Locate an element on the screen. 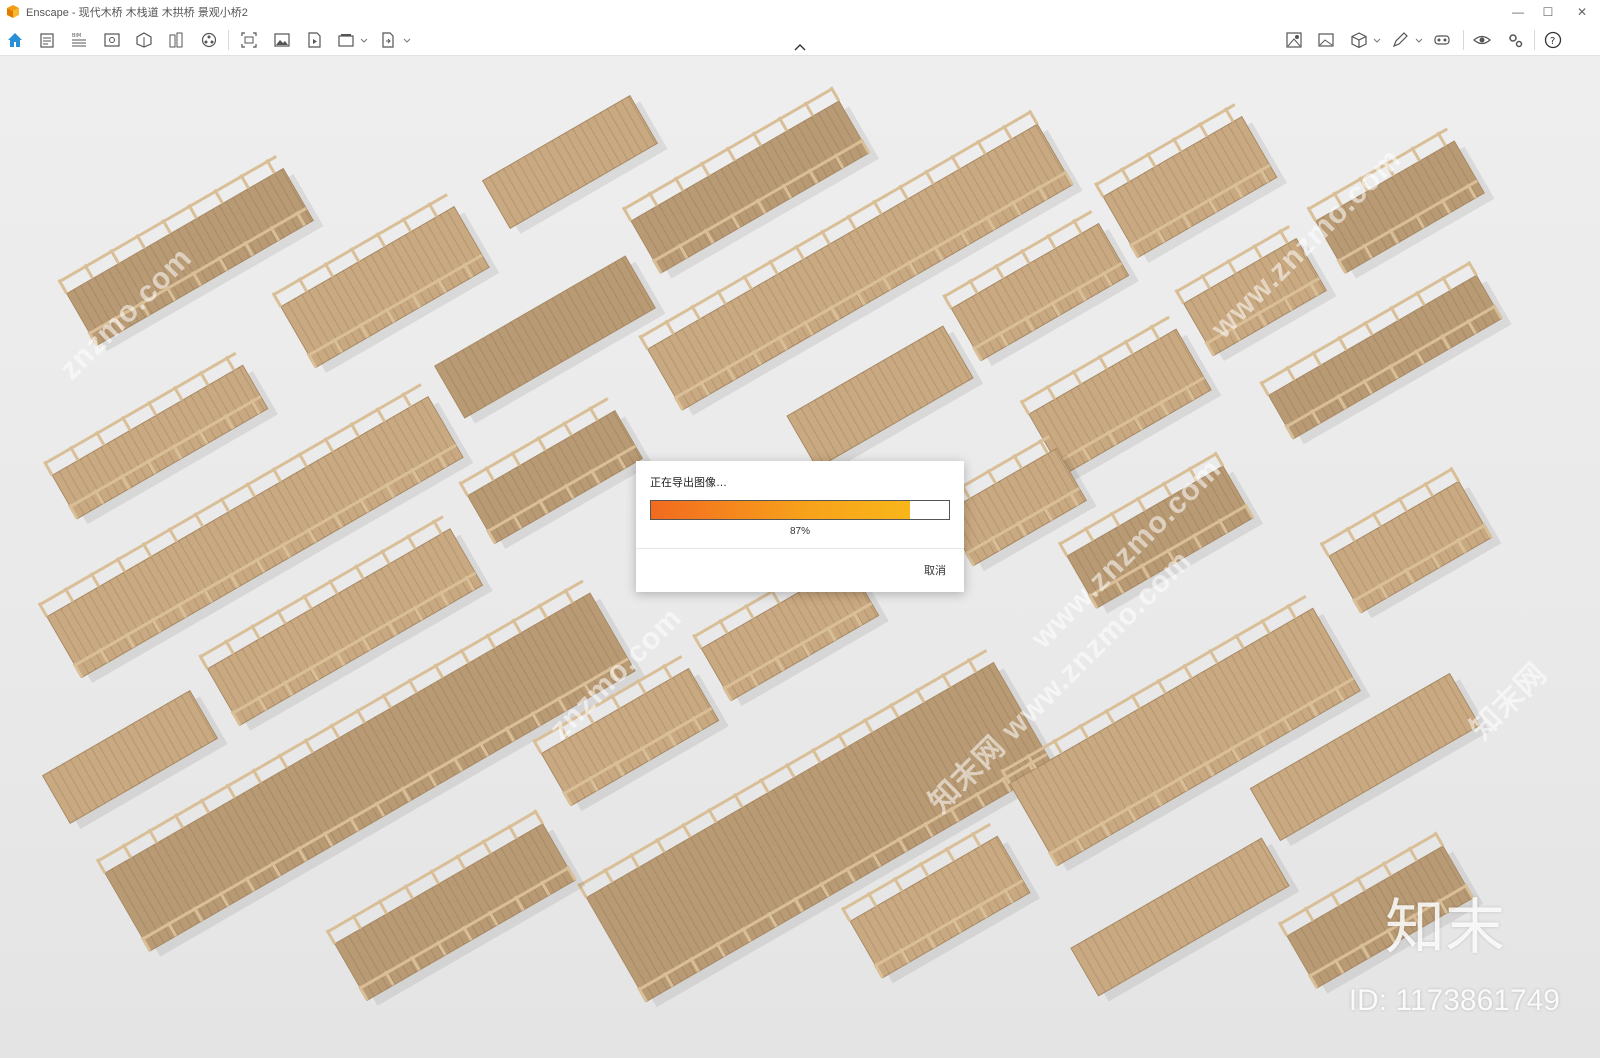 This screenshot has height=1058, width=1600. bim-icon: BIM is located at coordinates (79, 40).